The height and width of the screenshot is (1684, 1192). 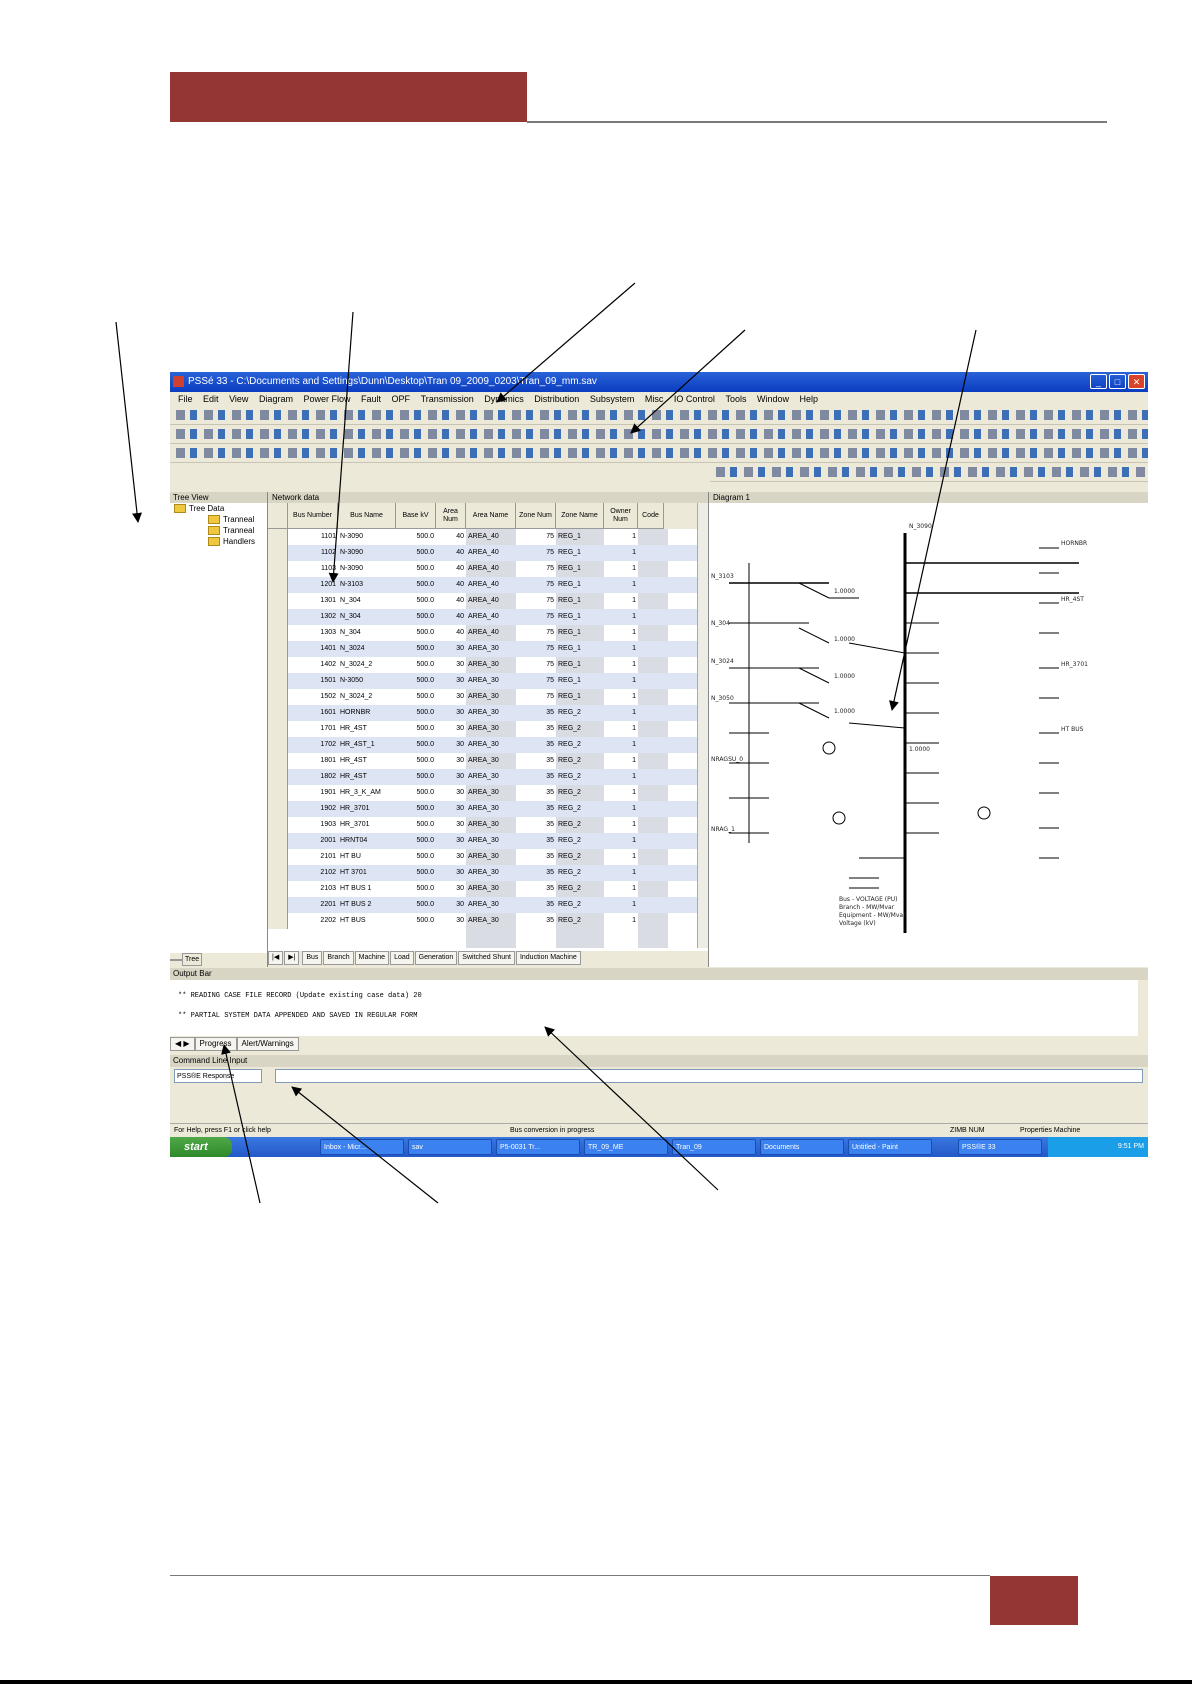 I want to click on output-tab-nav: ◀ ▶, so click(x=182, y=1044).